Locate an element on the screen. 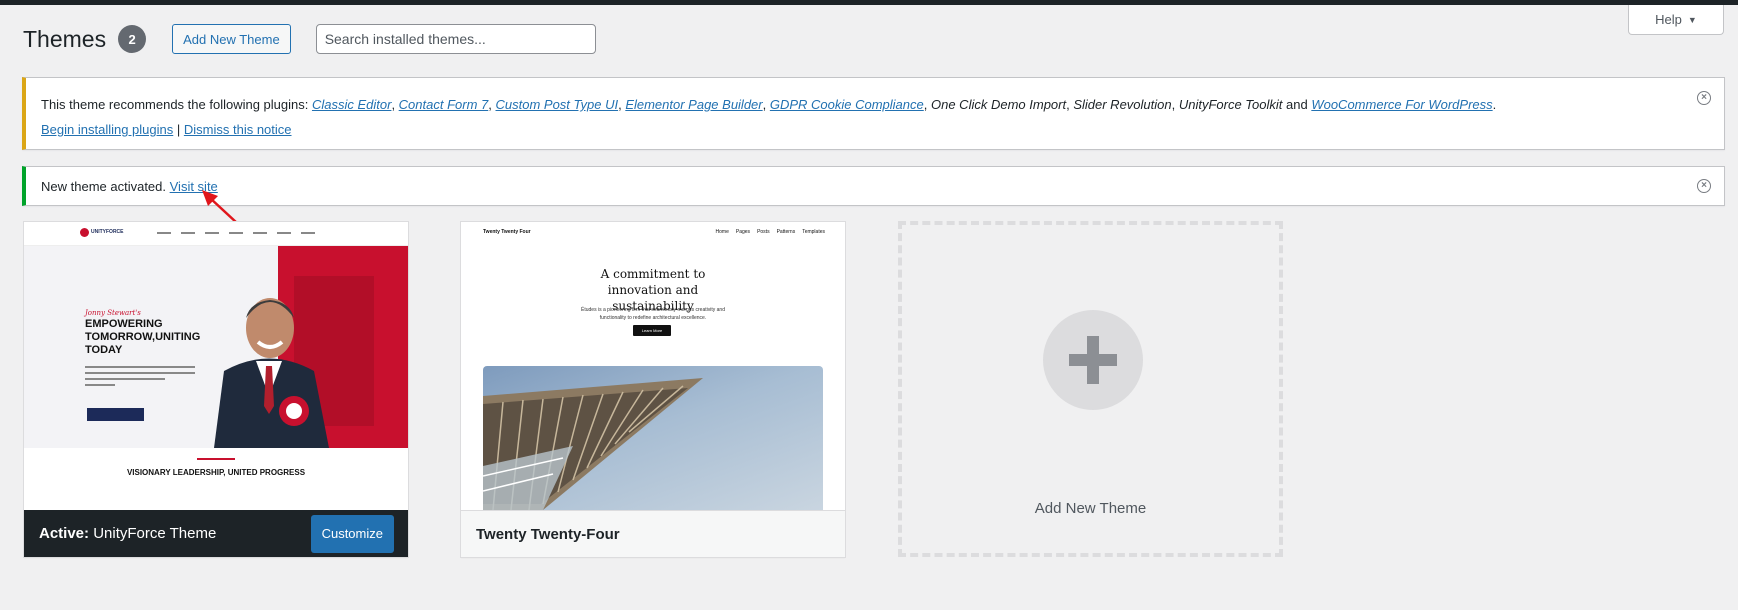 The image size is (1738, 610). customize-button: Customize is located at coordinates (352, 533).